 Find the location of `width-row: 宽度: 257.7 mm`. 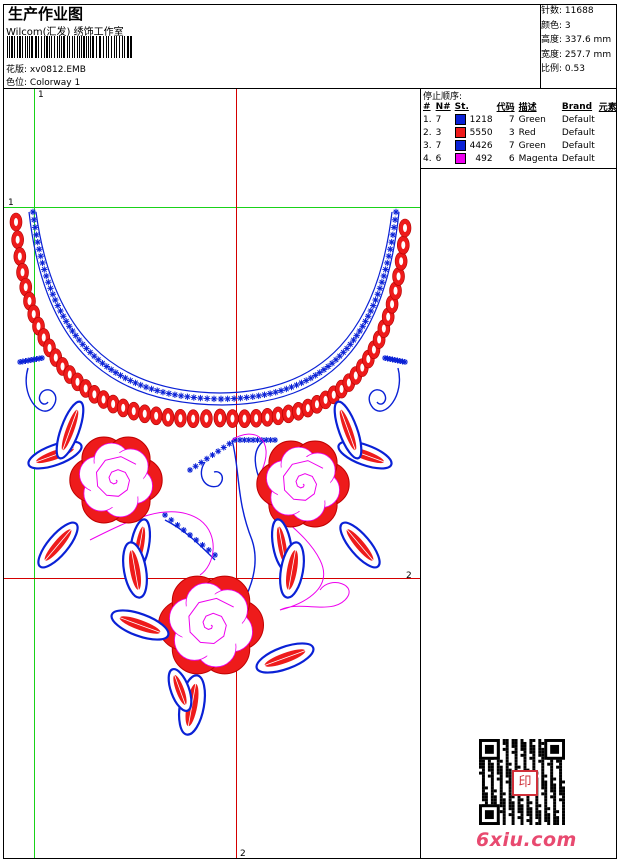

width-row: 宽度: 257.7 mm is located at coordinates (576, 55).